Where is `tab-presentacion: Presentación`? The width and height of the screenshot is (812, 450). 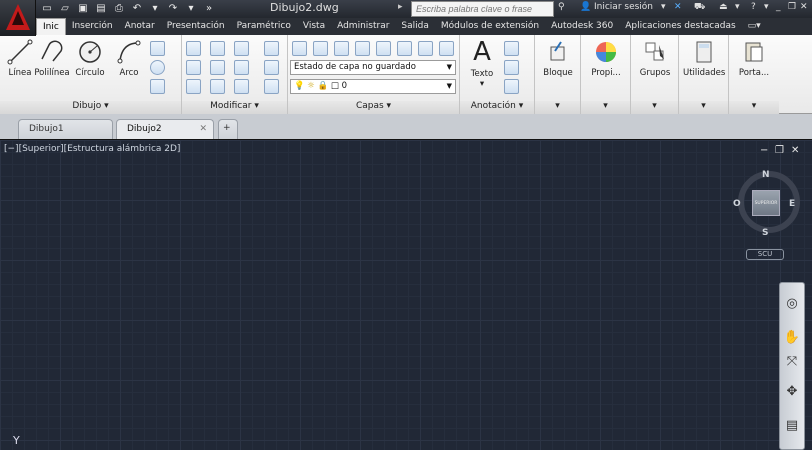
tab-presentacion: Presentación is located at coordinates (196, 26).